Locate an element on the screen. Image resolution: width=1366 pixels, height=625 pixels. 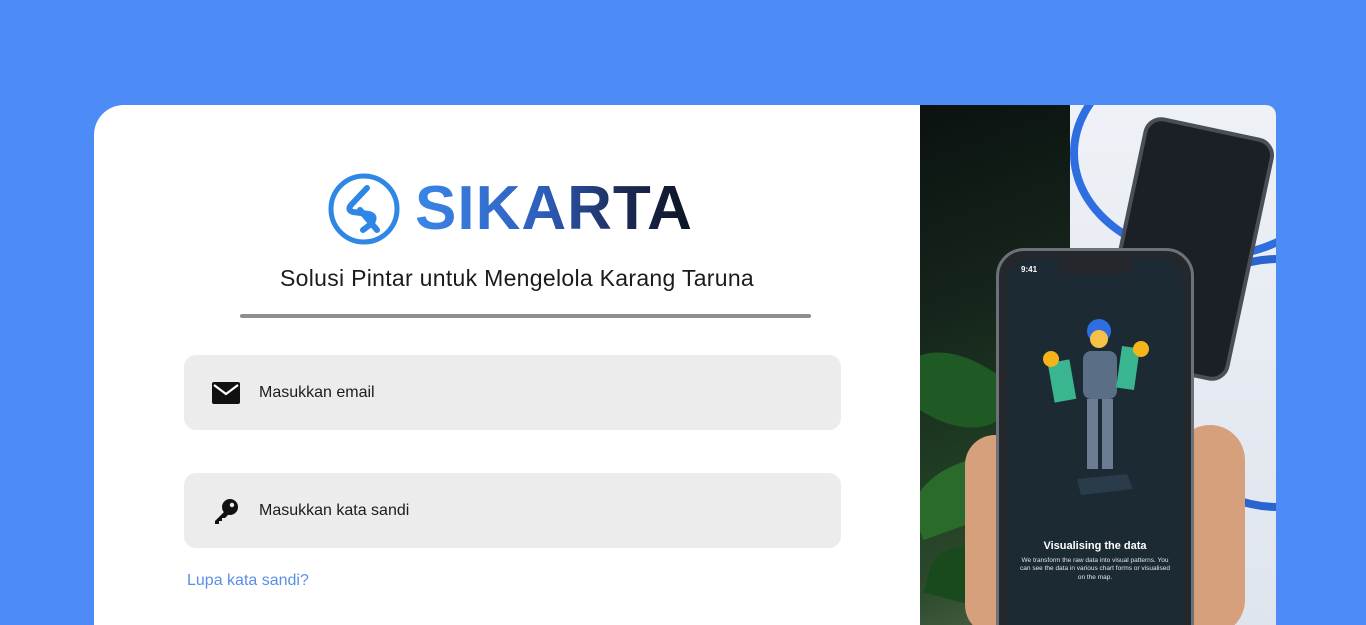
logo: SIKARTA is located at coordinates (510, 209).